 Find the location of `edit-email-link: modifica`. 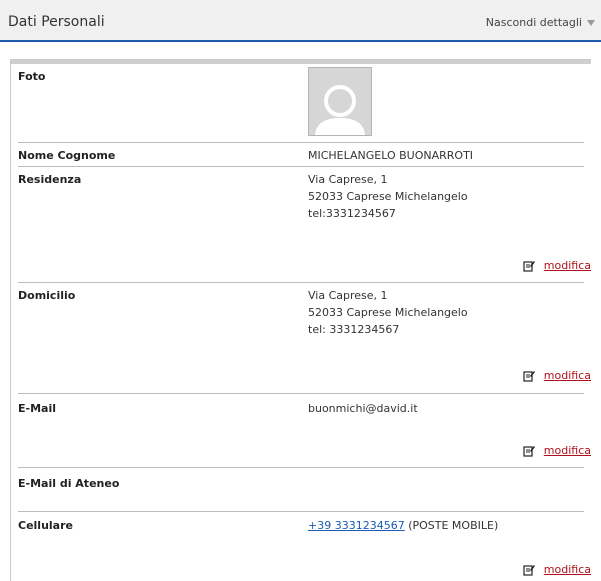

edit-email-link: modifica is located at coordinates (557, 450).